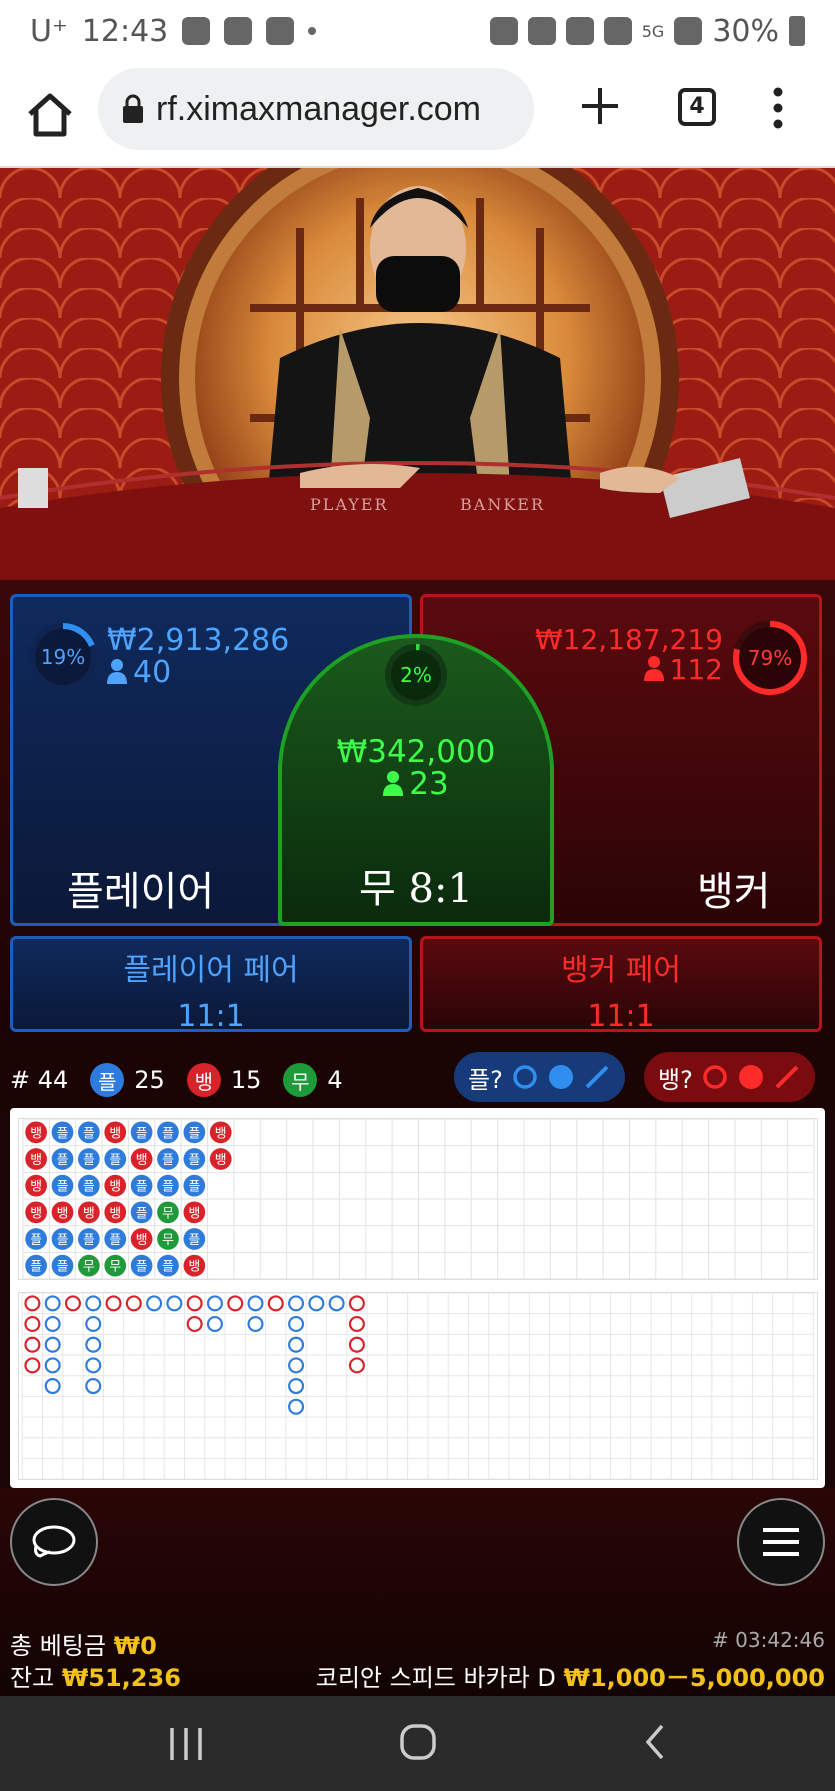  I want to click on banker-win-count: 15, so click(246, 1080).